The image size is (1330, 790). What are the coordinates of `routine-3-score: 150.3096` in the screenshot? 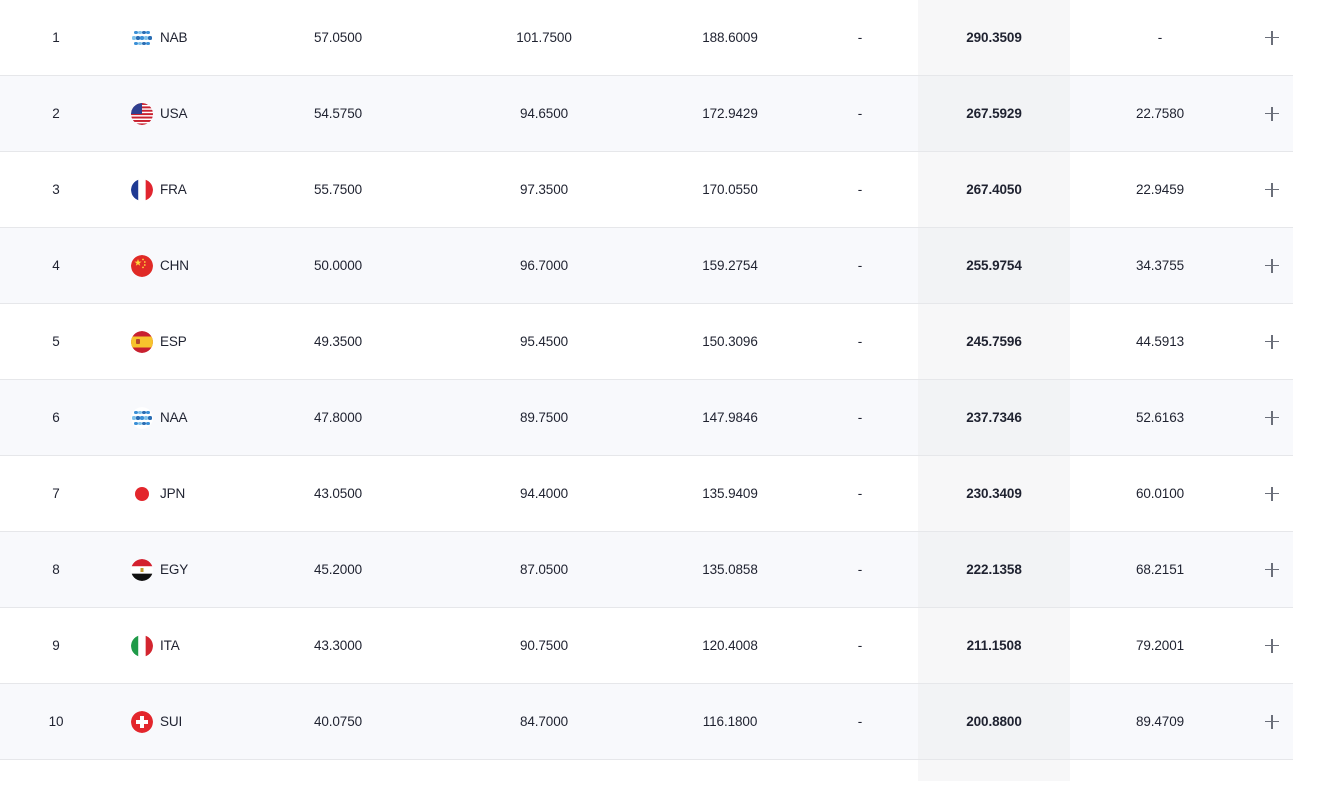 It's located at (730, 341).